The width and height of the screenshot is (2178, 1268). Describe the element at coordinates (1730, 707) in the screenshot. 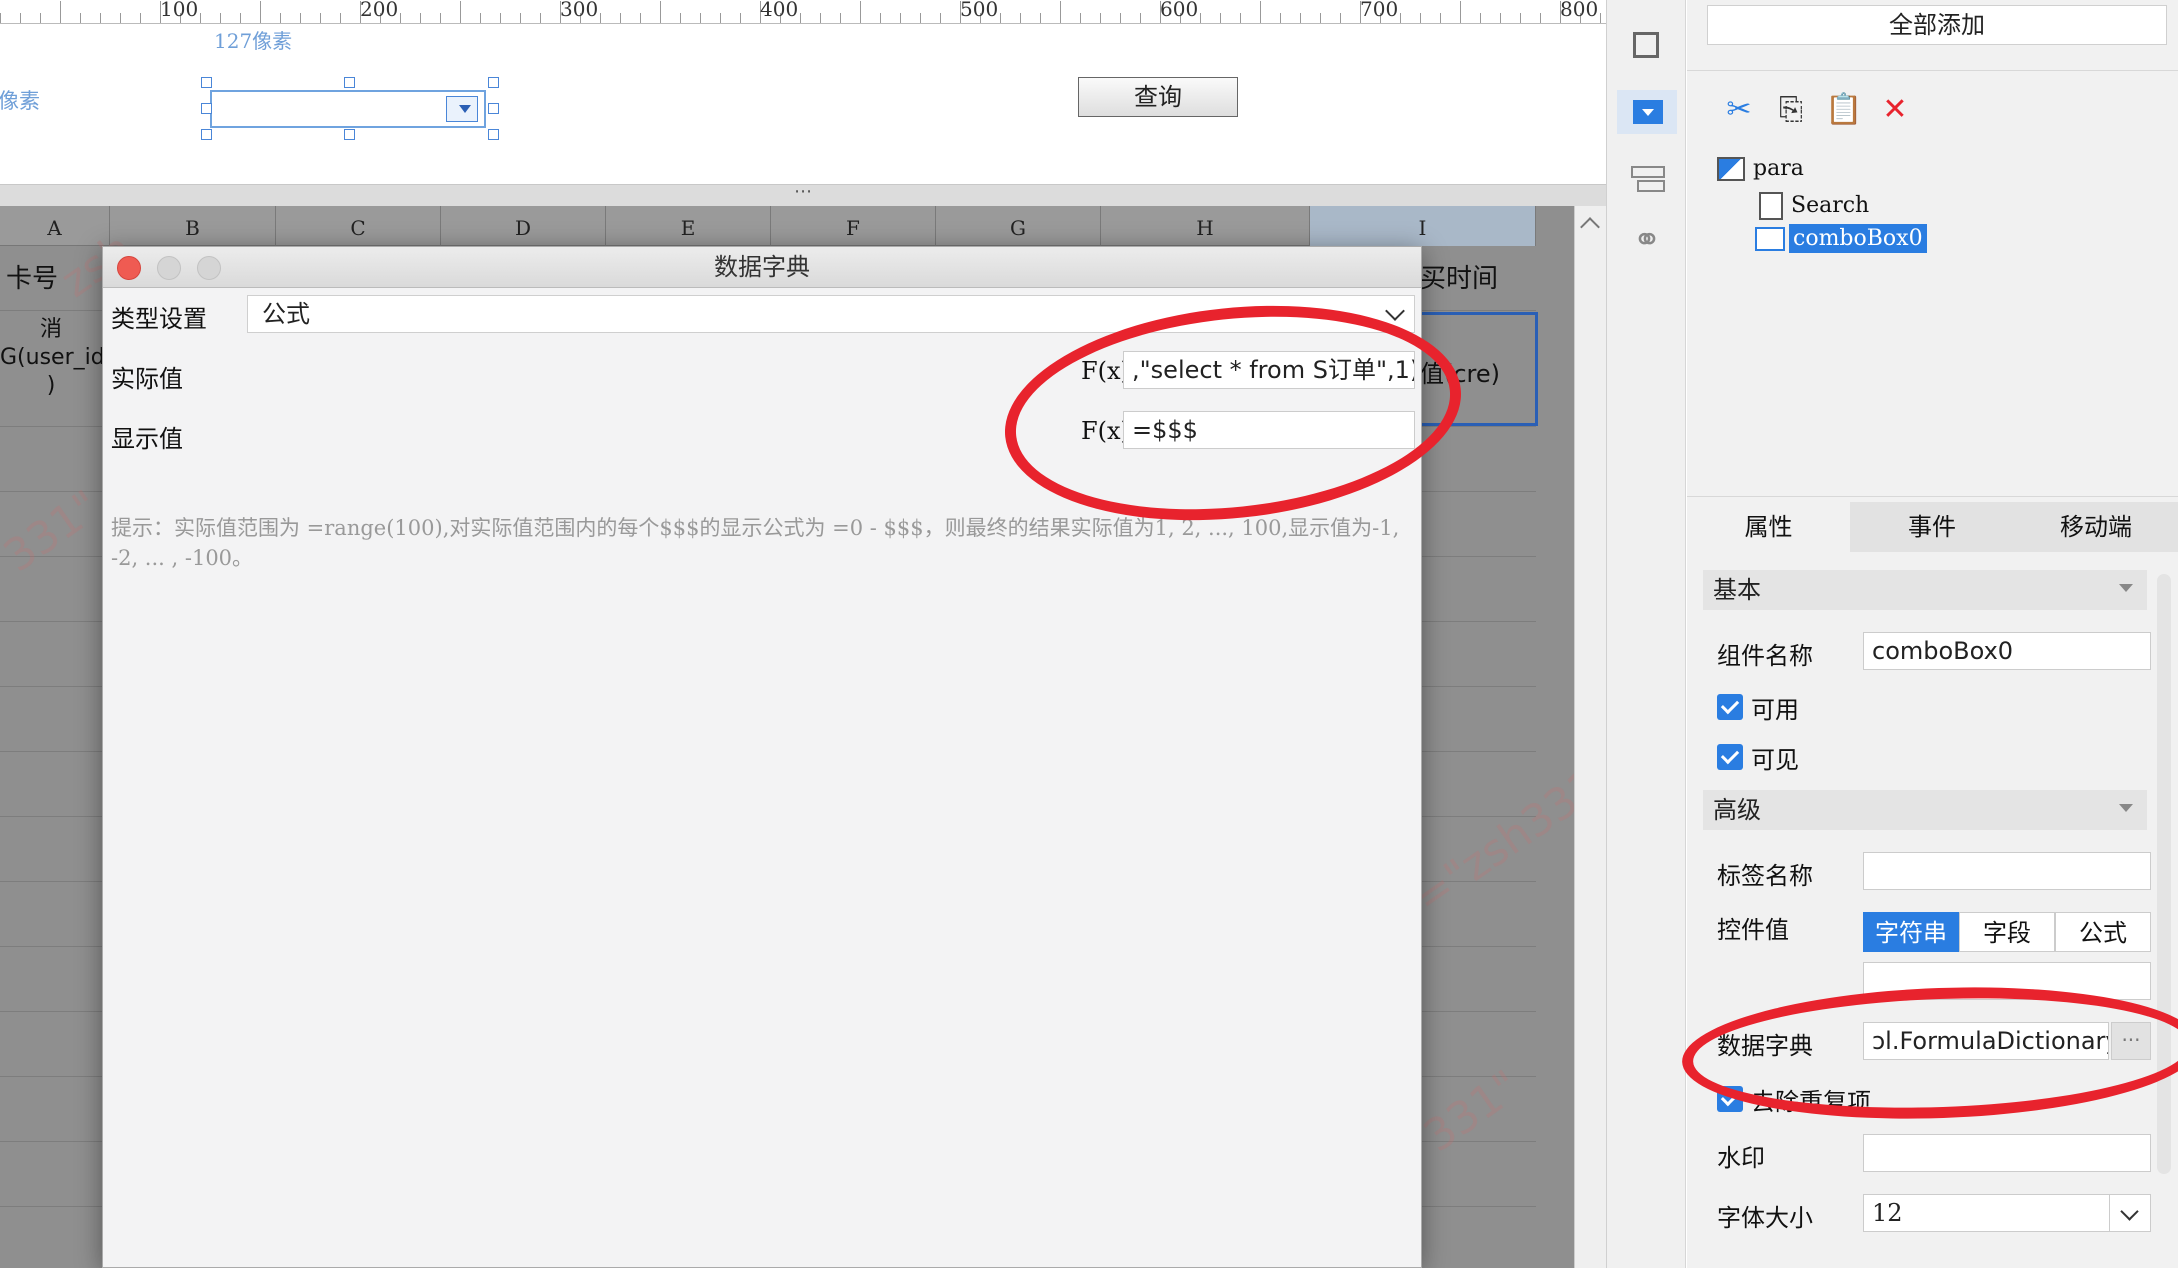

I see `enabled-checkbox` at that location.